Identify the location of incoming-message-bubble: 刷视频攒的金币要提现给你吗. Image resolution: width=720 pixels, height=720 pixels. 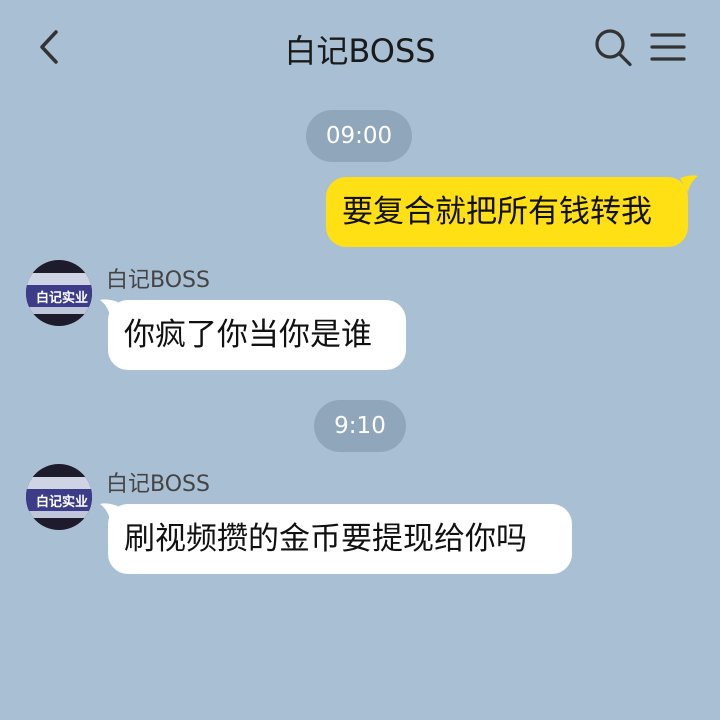
(340, 539).